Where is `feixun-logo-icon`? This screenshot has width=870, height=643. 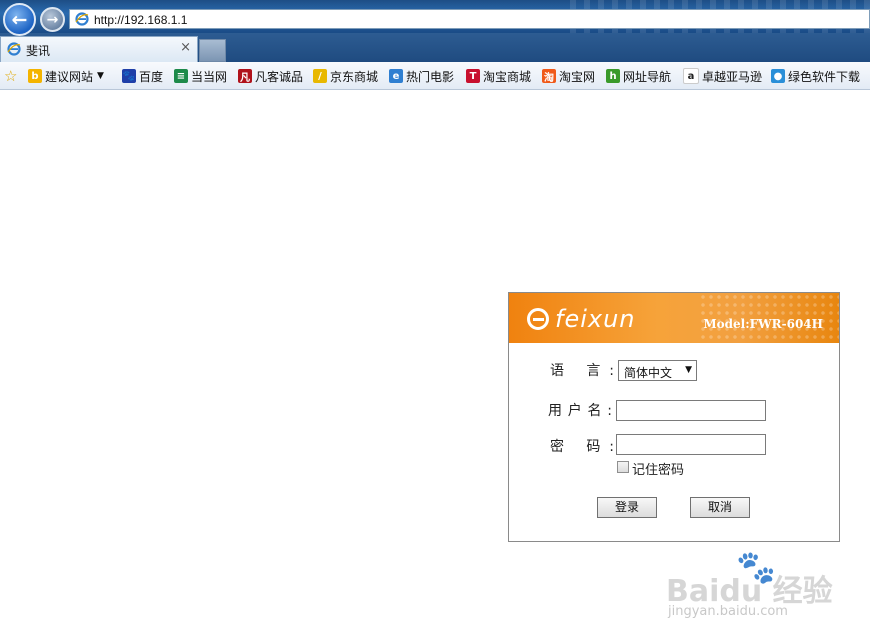 feixun-logo-icon is located at coordinates (538, 319).